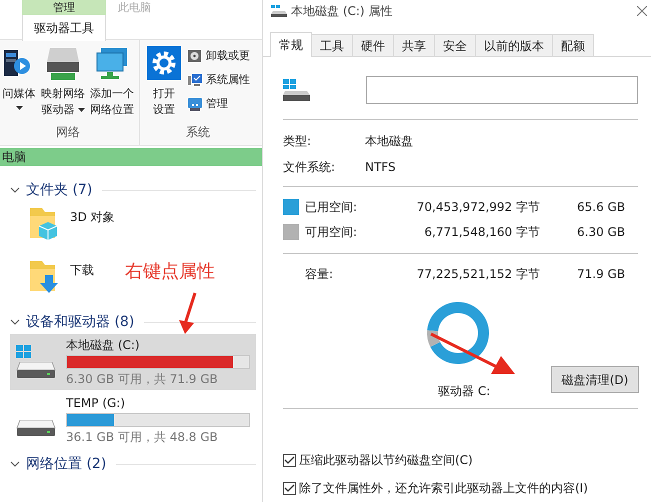  Describe the element at coordinates (133, 420) in the screenshot. I see `drive-item: TEMP (G:) 36.1 GB 可用，共 48.8 GB` at that location.